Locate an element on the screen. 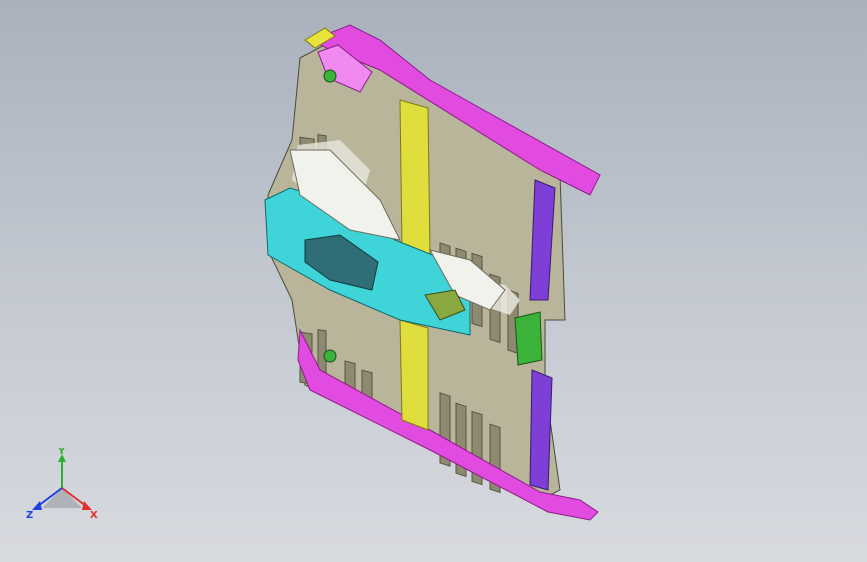  coordinate-triad: Y X Z is located at coordinates (62, 484).